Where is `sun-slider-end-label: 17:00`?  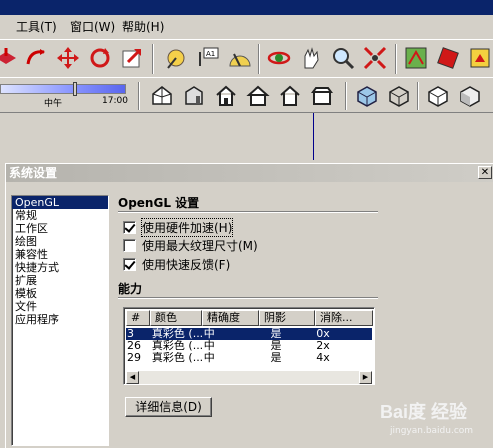
sun-slider-end-label: 17:00 is located at coordinates (115, 101).